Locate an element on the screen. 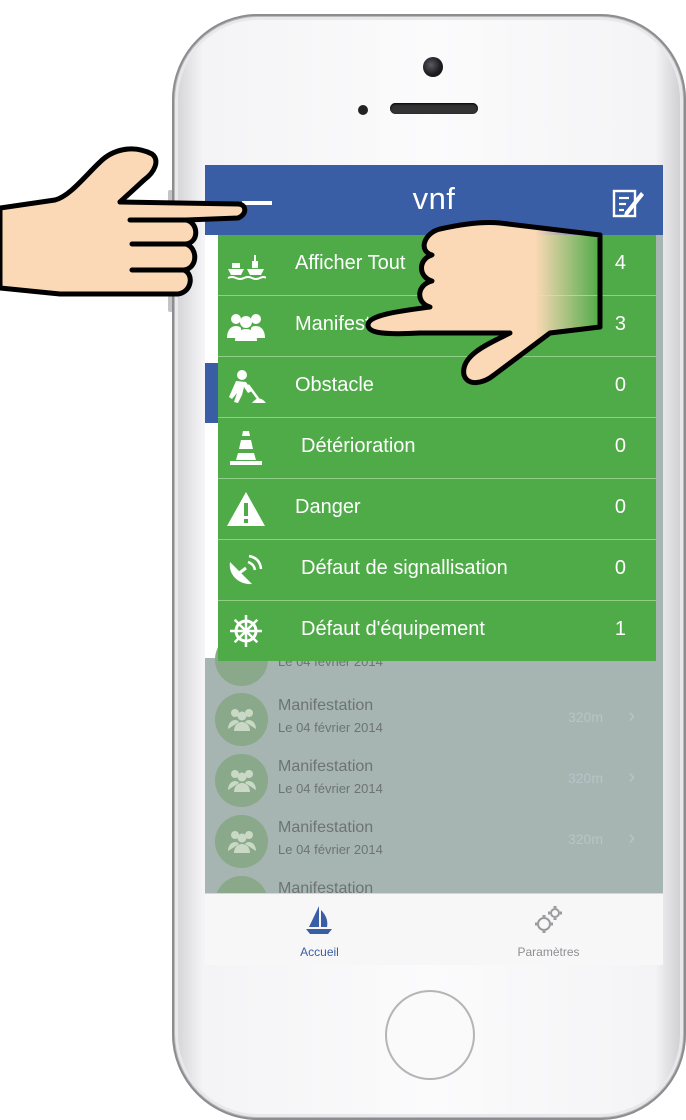 Image resolution: width=686 pixels, height=1120 pixels. front-camera is located at coordinates (433, 67).